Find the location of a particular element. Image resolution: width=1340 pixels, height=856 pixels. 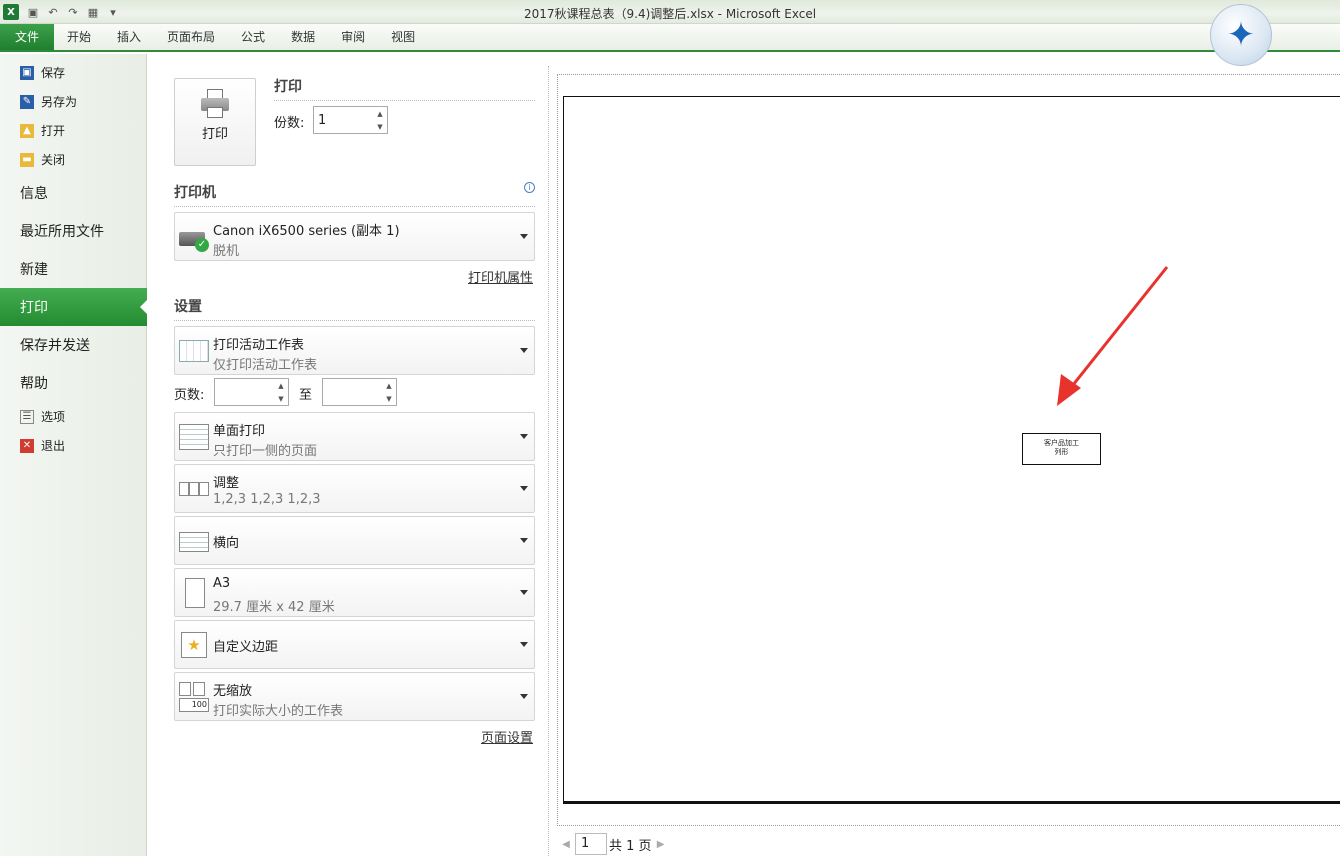

pages-to-spinner: ▲ ▼ is located at coordinates (359, 392).